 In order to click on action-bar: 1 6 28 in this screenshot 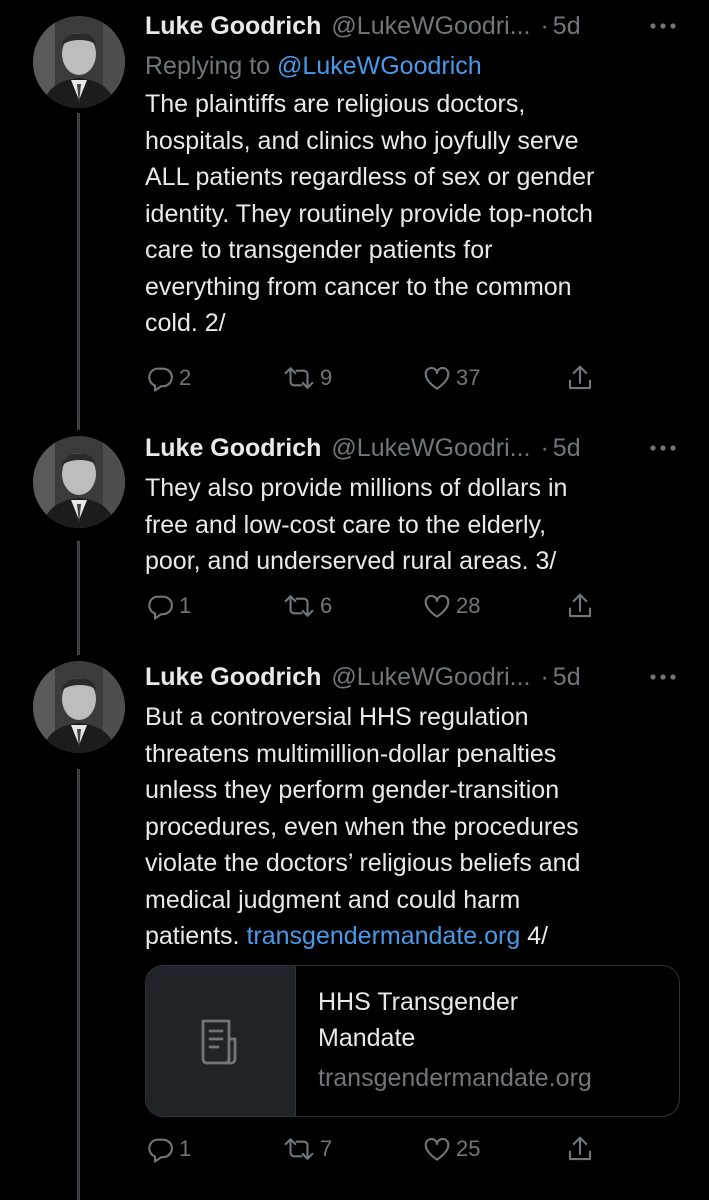, I will do `click(375, 606)`.